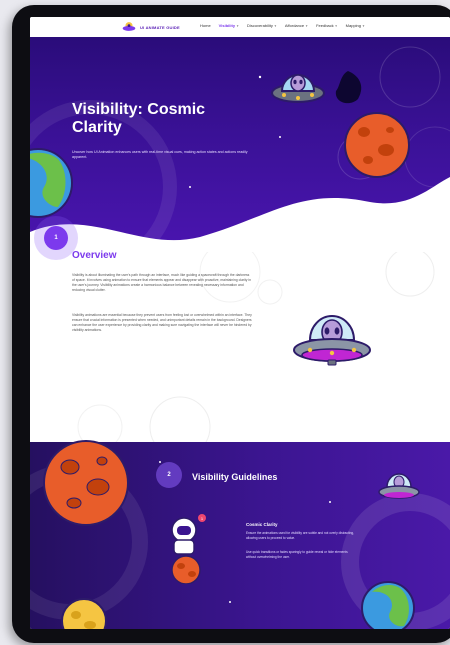  I want to click on ufo-alien-large-icon, so click(332, 340).